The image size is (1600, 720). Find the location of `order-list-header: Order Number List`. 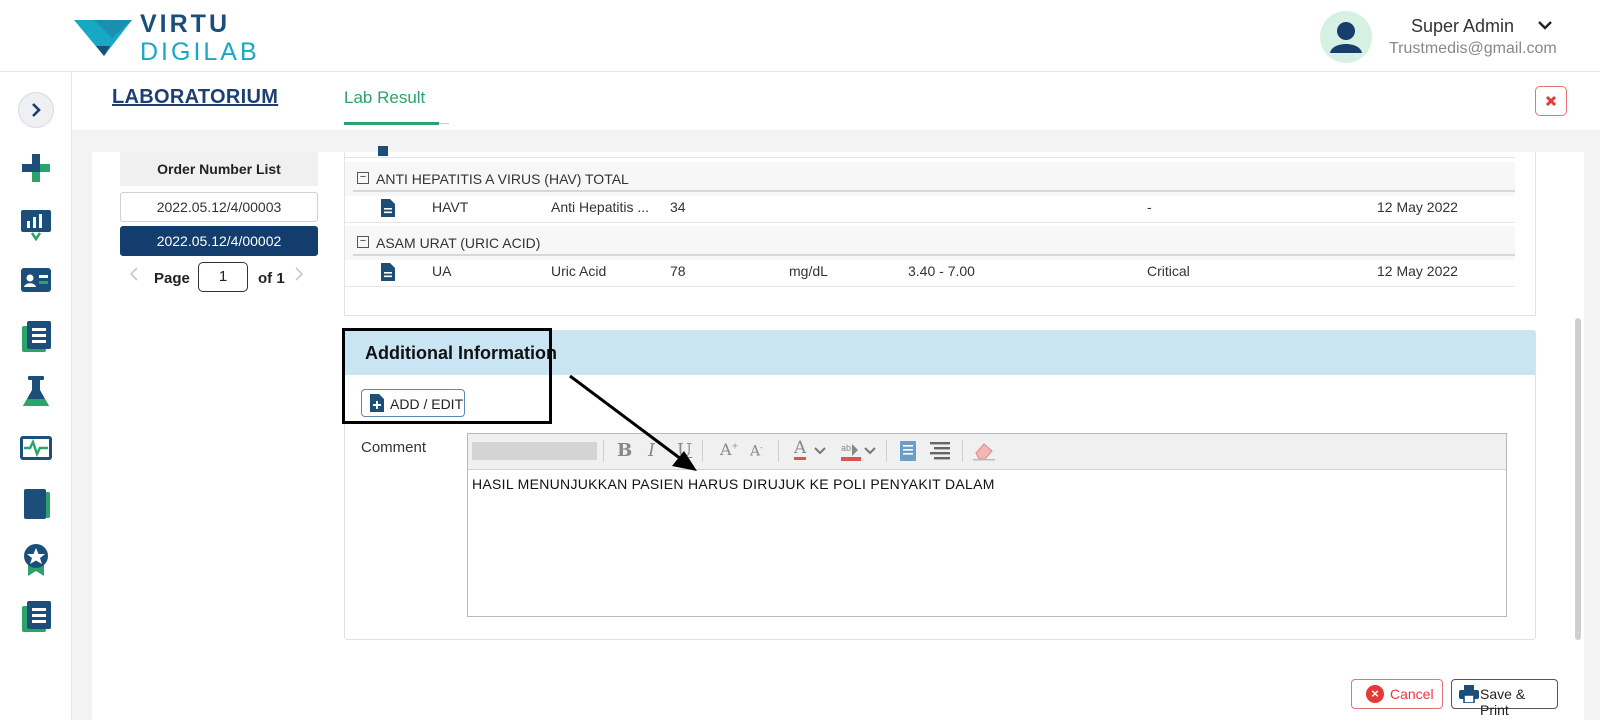

order-list-header: Order Number List is located at coordinates (219, 169).